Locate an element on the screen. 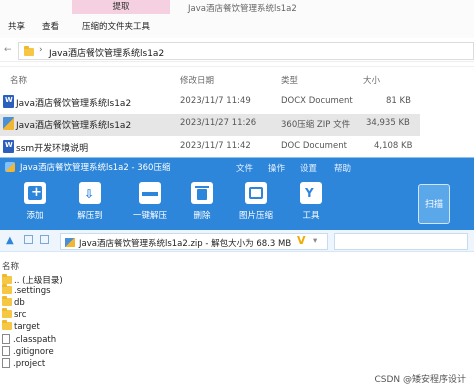 This screenshot has height=389, width=474. list-header-name: 名称 is located at coordinates (10, 266).